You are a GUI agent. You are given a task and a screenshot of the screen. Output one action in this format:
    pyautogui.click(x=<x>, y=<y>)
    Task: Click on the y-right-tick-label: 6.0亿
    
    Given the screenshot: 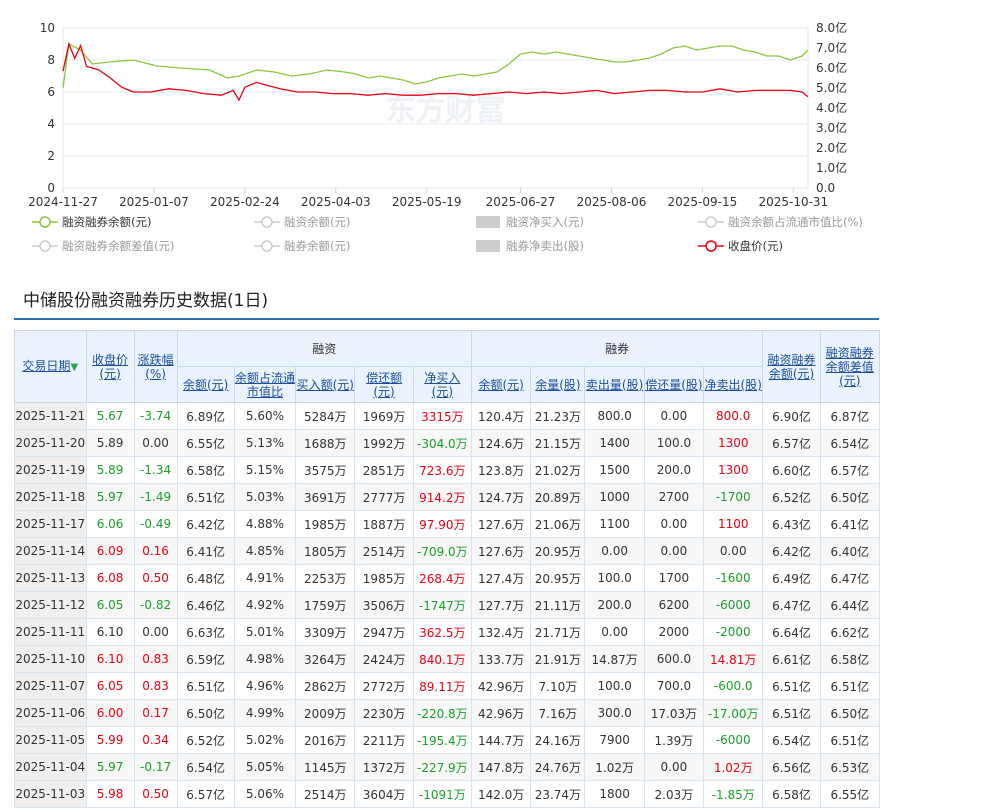 What is the action you would take?
    pyautogui.click(x=831, y=67)
    